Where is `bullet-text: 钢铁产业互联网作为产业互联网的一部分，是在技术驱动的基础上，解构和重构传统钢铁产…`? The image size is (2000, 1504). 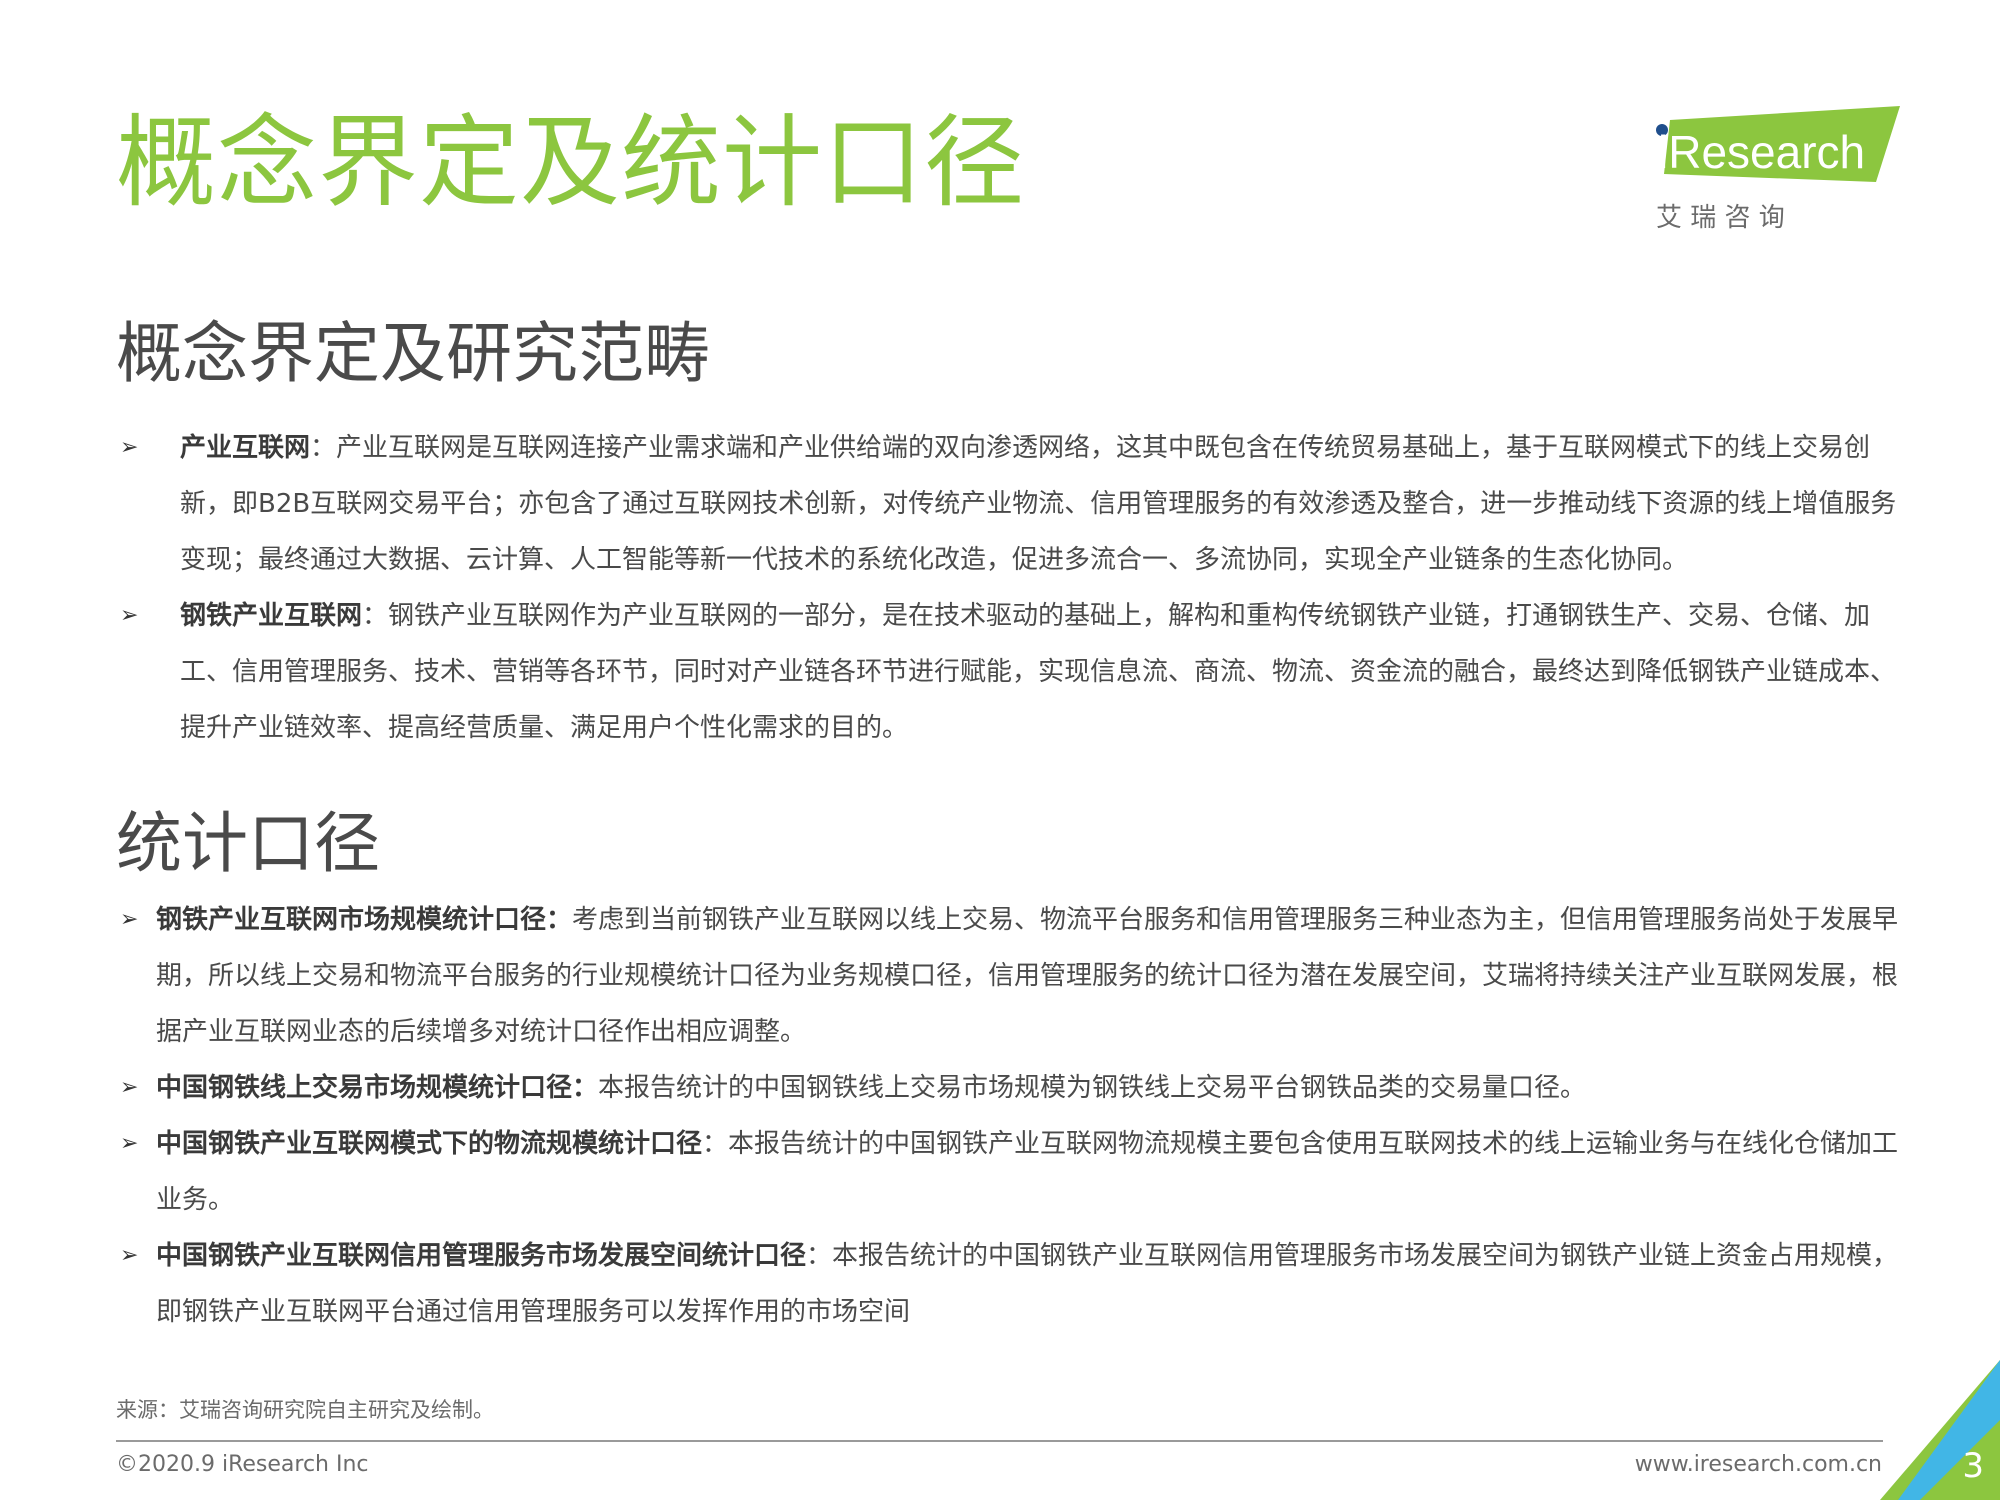 bullet-text: 钢铁产业互联网作为产业互联网的一部分，是在技术驱动的基础上，解构和重构传统钢铁产… is located at coordinates (1038, 672).